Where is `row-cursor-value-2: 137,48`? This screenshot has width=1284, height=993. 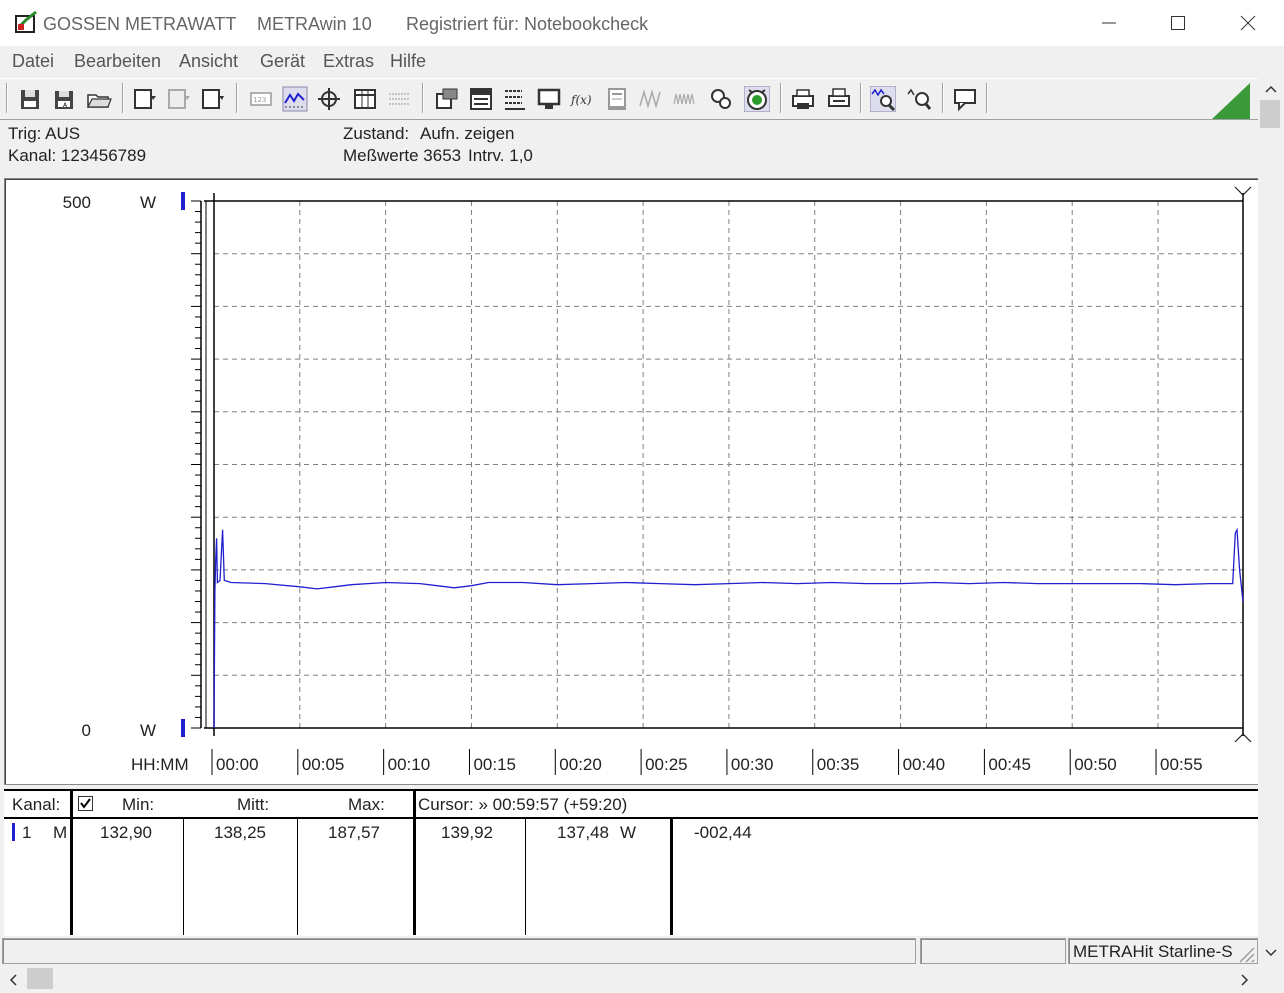
row-cursor-value-2: 137,48 is located at coordinates (583, 832).